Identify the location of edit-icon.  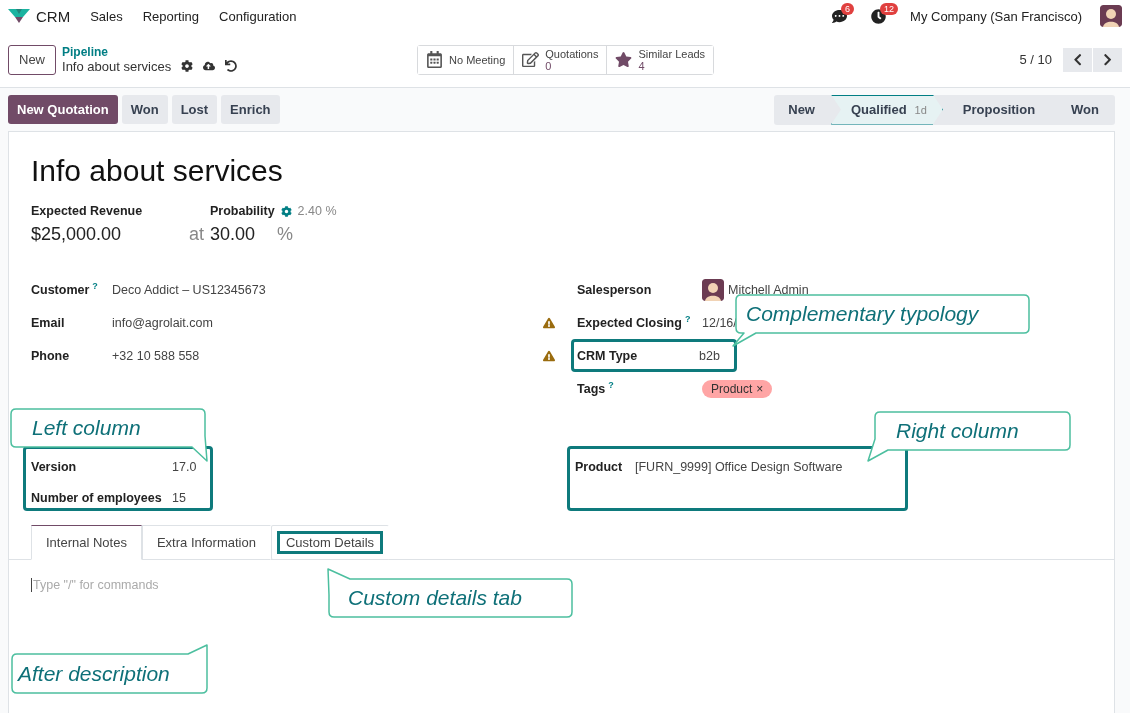
(531, 59).